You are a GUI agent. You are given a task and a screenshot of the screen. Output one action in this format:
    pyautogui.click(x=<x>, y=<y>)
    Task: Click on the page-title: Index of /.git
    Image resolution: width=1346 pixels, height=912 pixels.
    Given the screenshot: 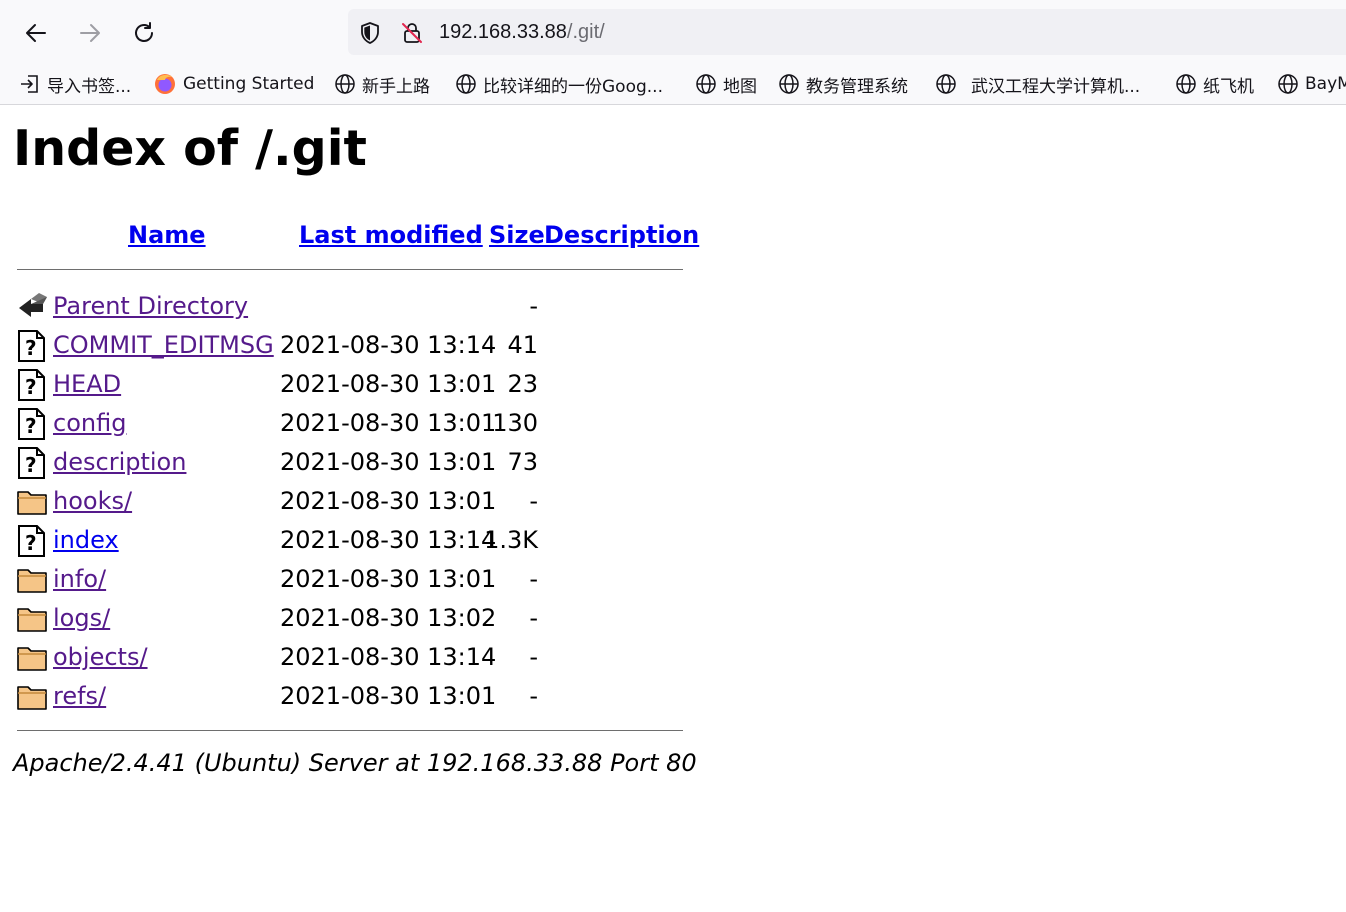 What is the action you would take?
    pyautogui.click(x=190, y=148)
    